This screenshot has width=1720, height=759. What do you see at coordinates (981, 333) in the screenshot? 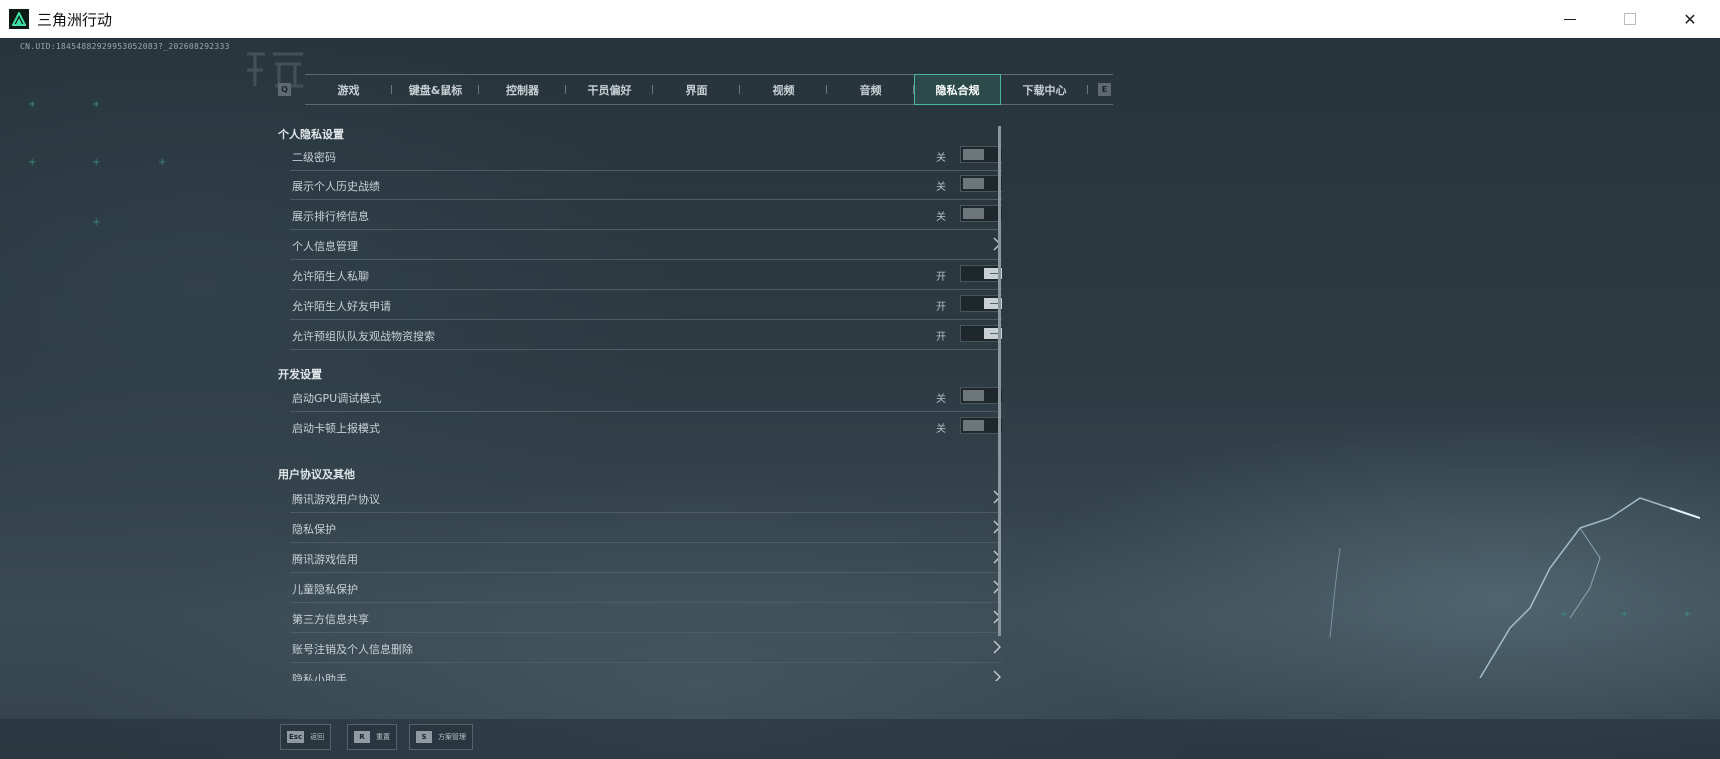
I see `teammate-spectate-search-toggle` at bounding box center [981, 333].